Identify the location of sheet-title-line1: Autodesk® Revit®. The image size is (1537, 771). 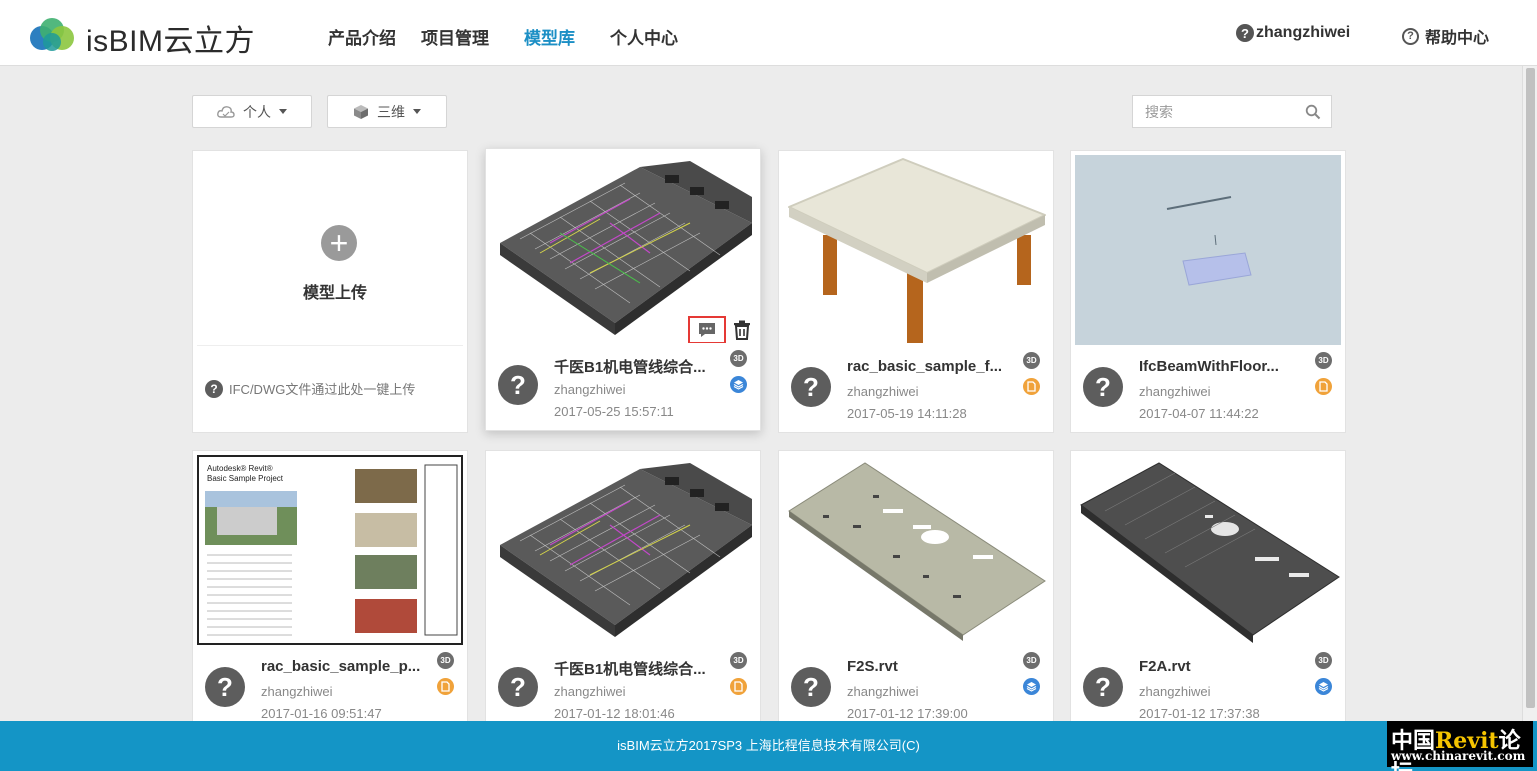
(240, 468).